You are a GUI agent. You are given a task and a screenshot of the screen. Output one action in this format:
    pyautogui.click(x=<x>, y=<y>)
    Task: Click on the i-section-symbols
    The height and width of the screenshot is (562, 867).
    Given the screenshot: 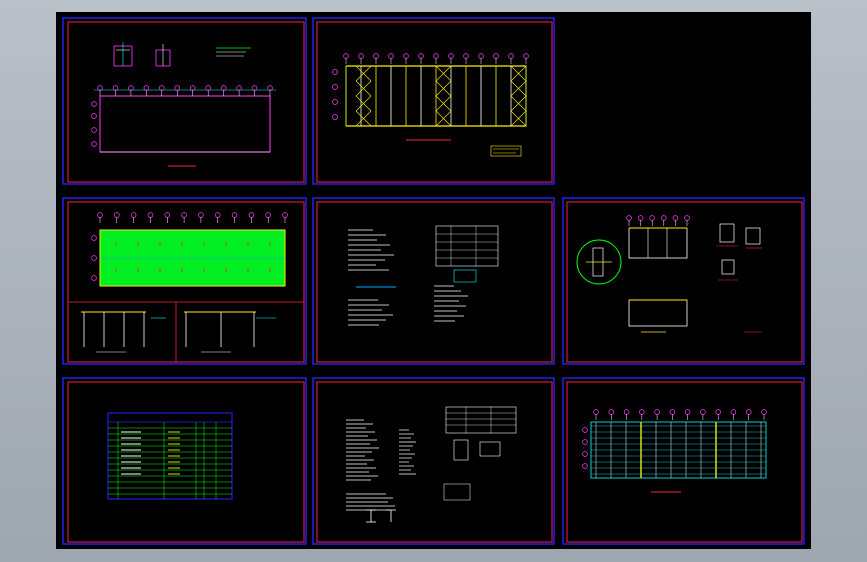 What is the action you would take?
    pyautogui.click(x=381, y=516)
    